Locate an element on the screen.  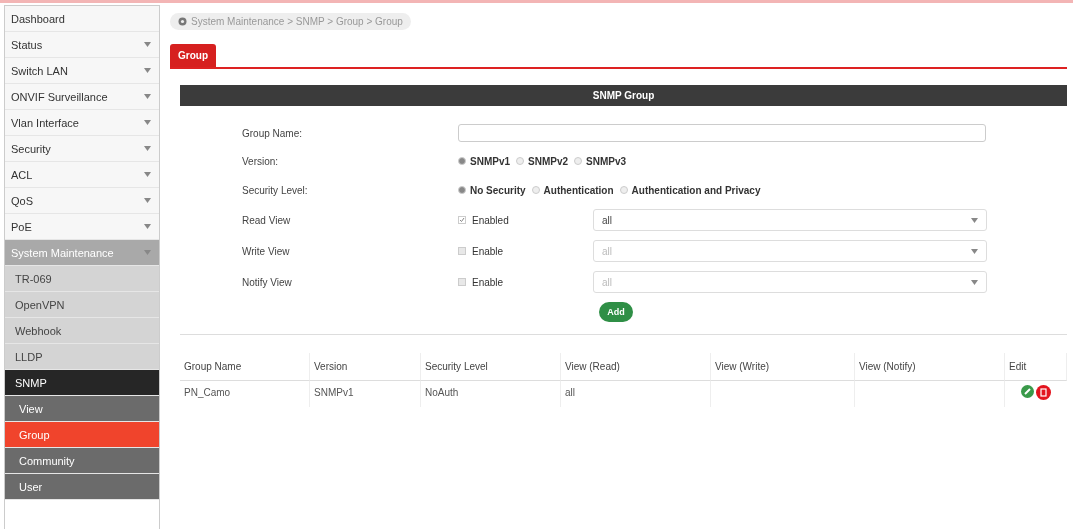
sidebar-item: Group is located at coordinates (82, 435).